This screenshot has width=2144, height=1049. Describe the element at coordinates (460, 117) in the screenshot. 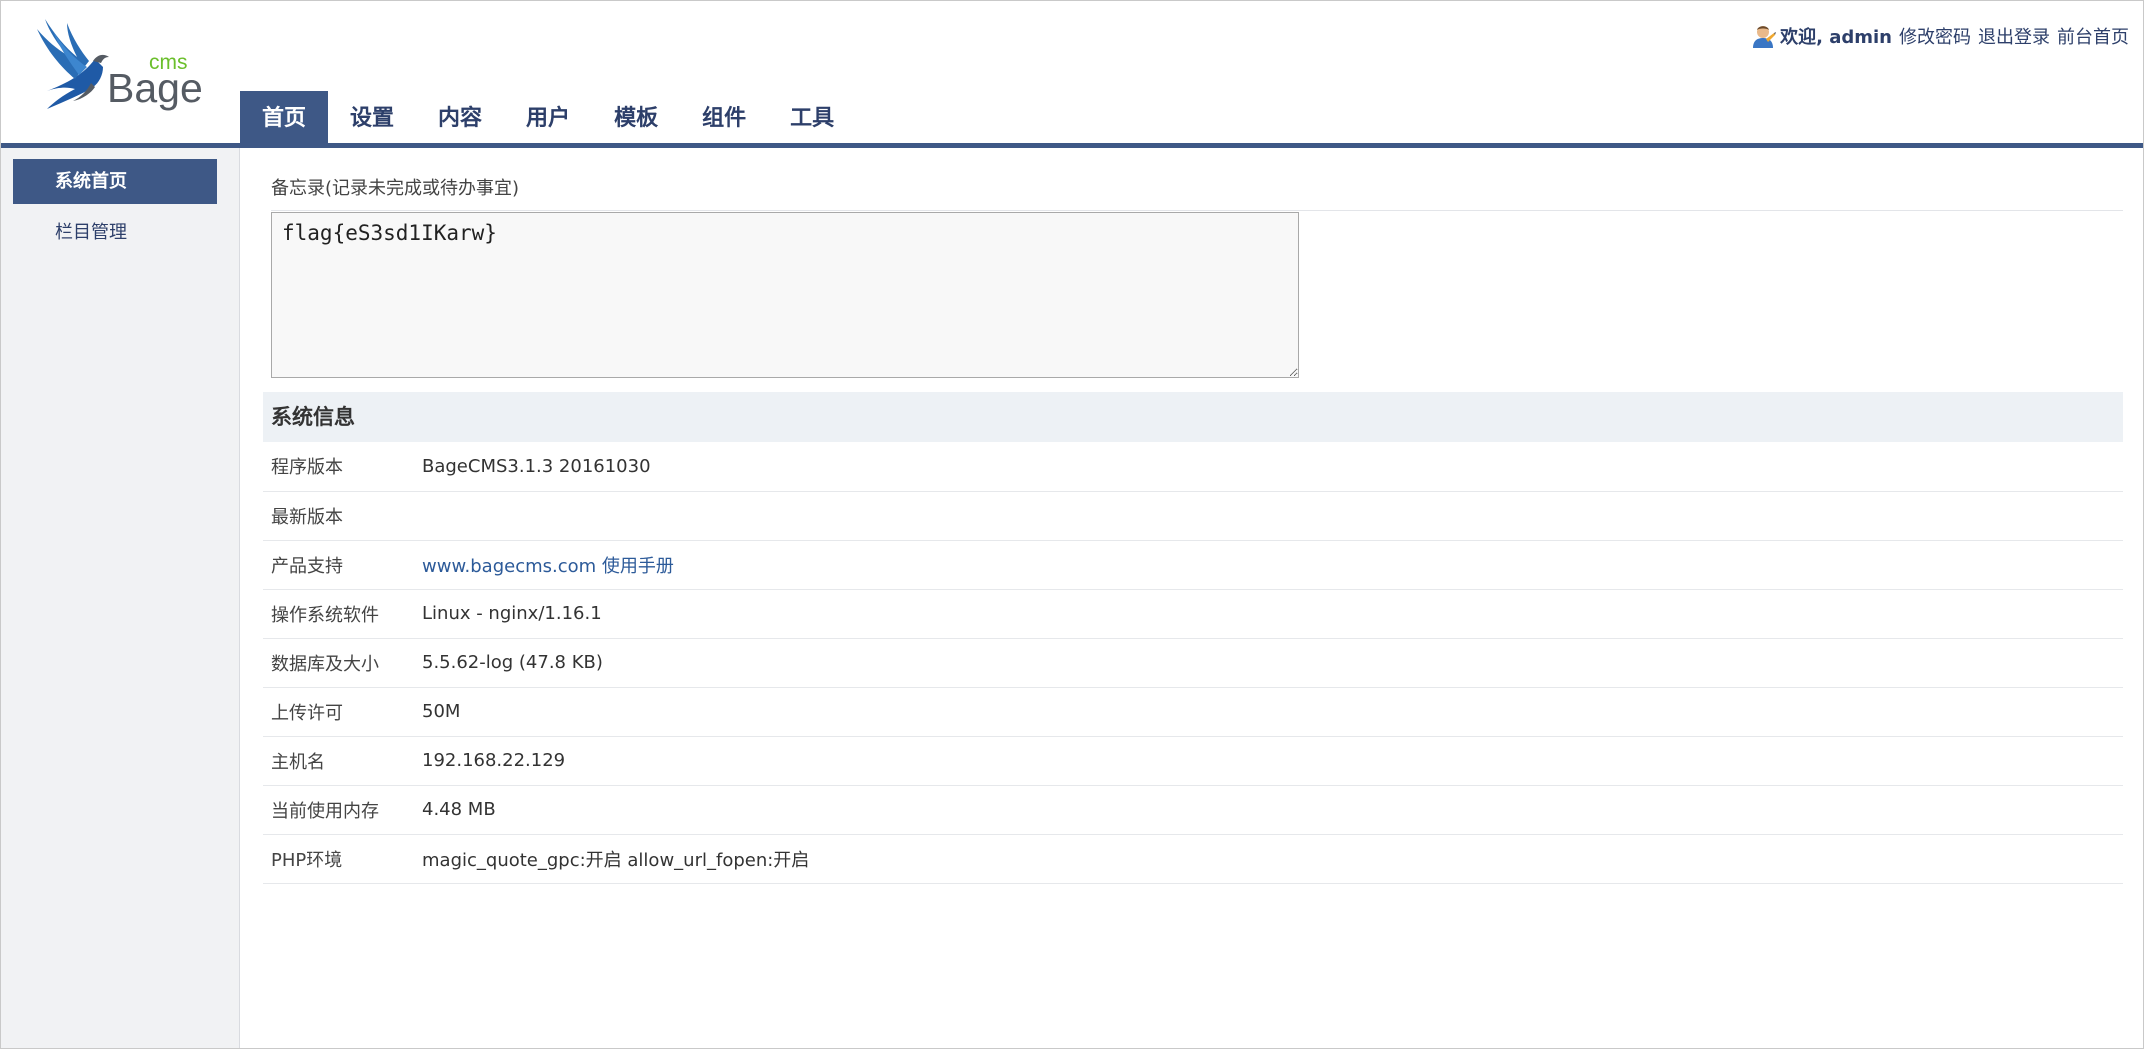

I see `nav-tab-content: 内容` at that location.